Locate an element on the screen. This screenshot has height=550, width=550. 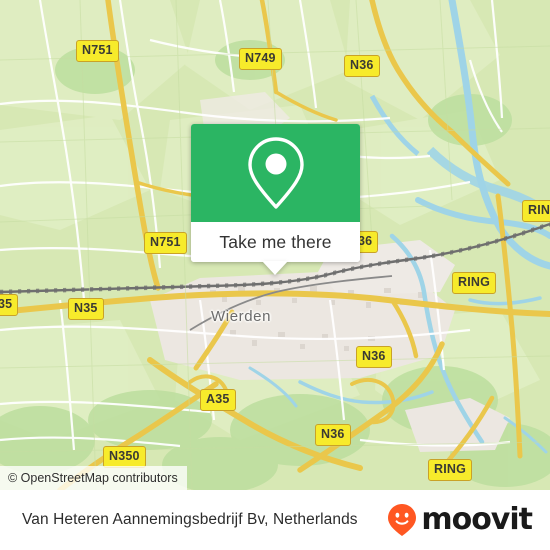
map-pin-icon is located at coordinates (275, 173).